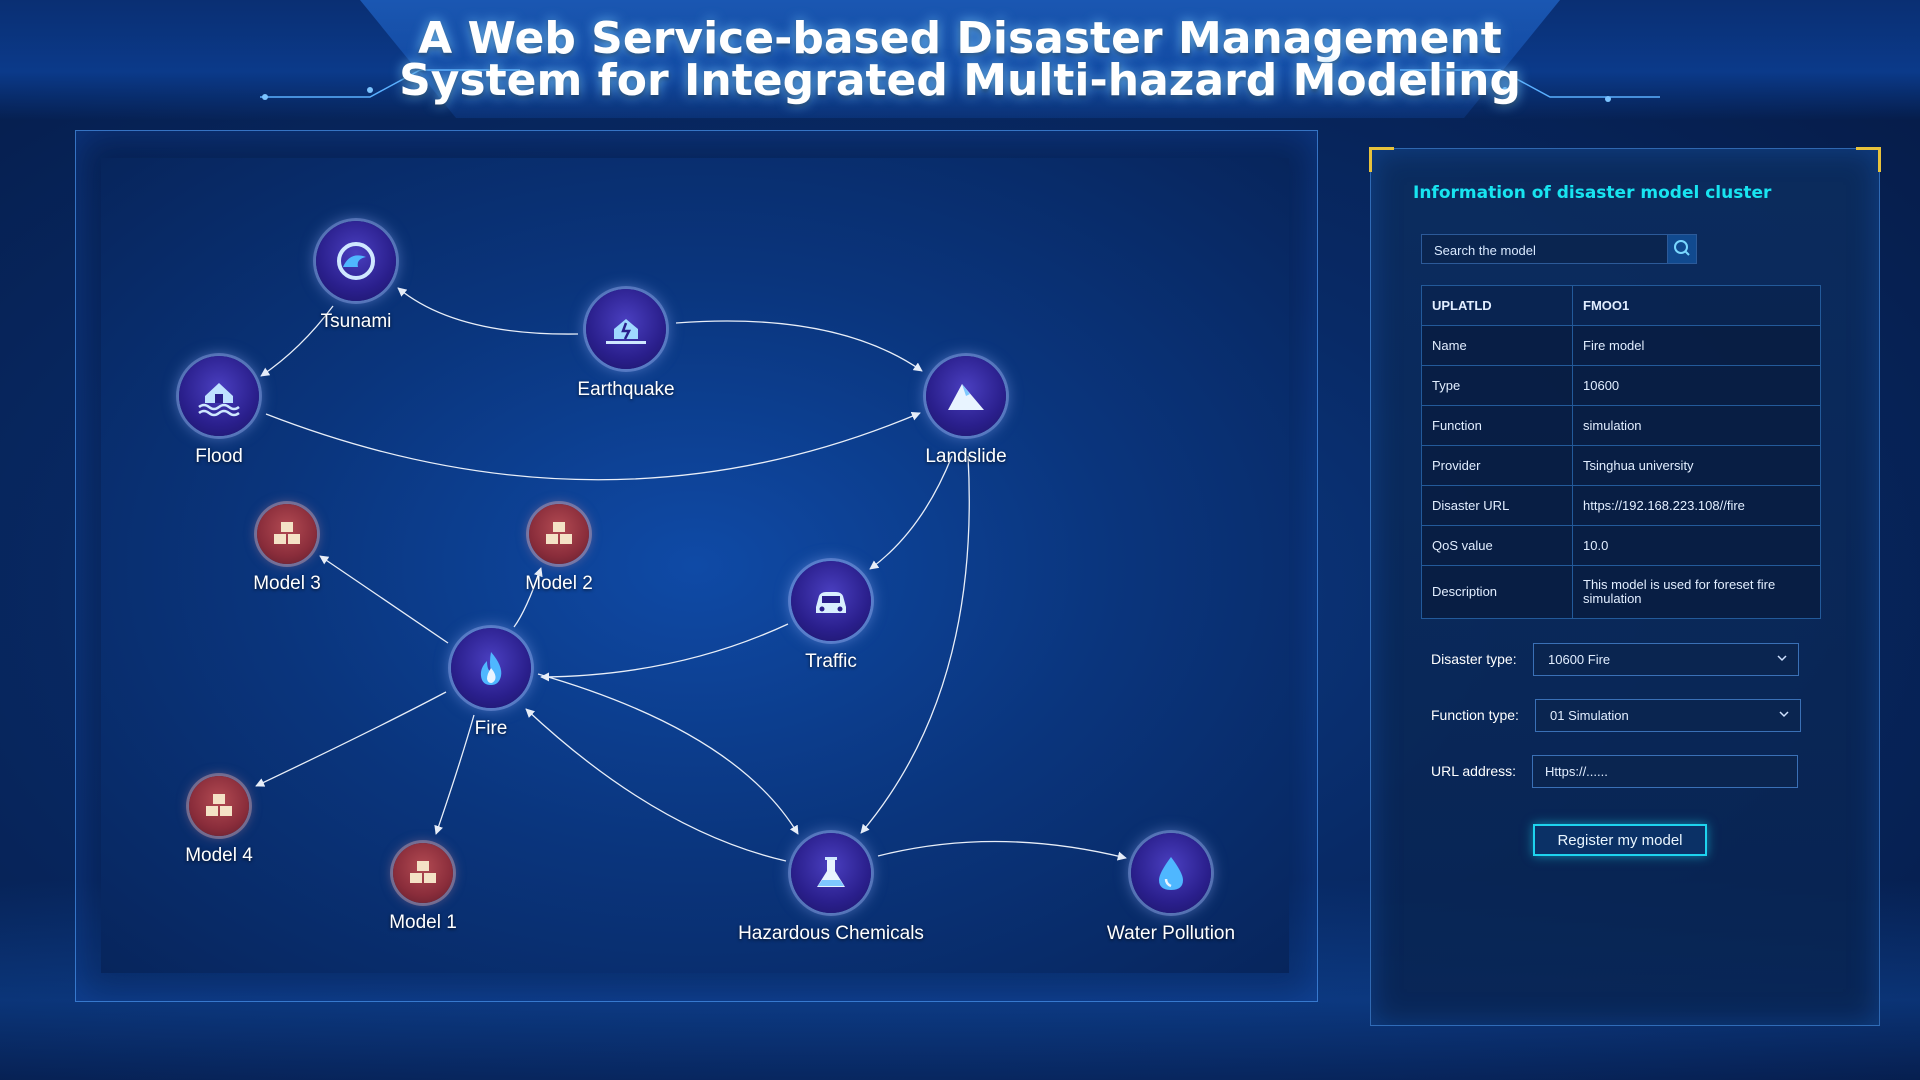  I want to click on function-type-label: Function type:, so click(1475, 715).